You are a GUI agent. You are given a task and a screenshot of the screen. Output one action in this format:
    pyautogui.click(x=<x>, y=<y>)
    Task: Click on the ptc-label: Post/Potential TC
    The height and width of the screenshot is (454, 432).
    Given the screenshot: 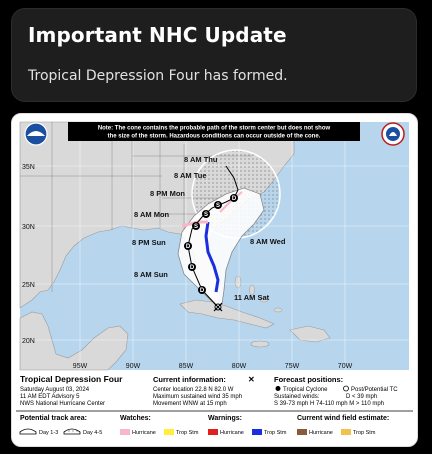 What is the action you would take?
    pyautogui.click(x=374, y=390)
    